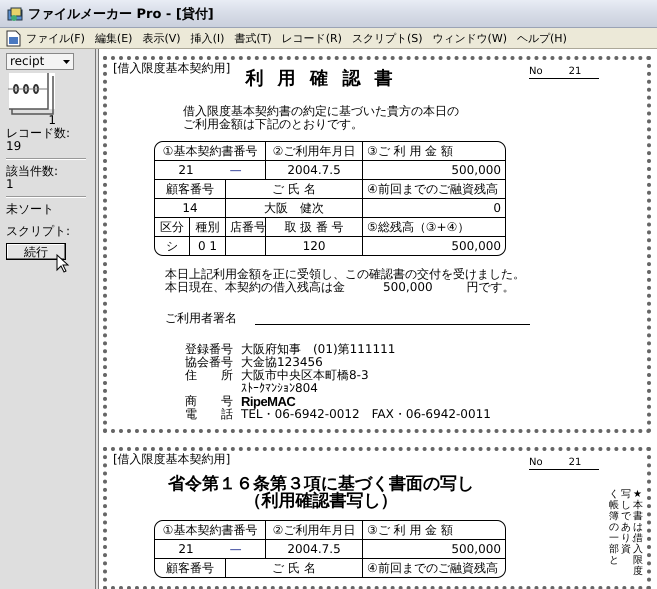 This screenshot has width=657, height=589. What do you see at coordinates (172, 227) in the screenshot?
I see `table-cell: 区分` at bounding box center [172, 227].